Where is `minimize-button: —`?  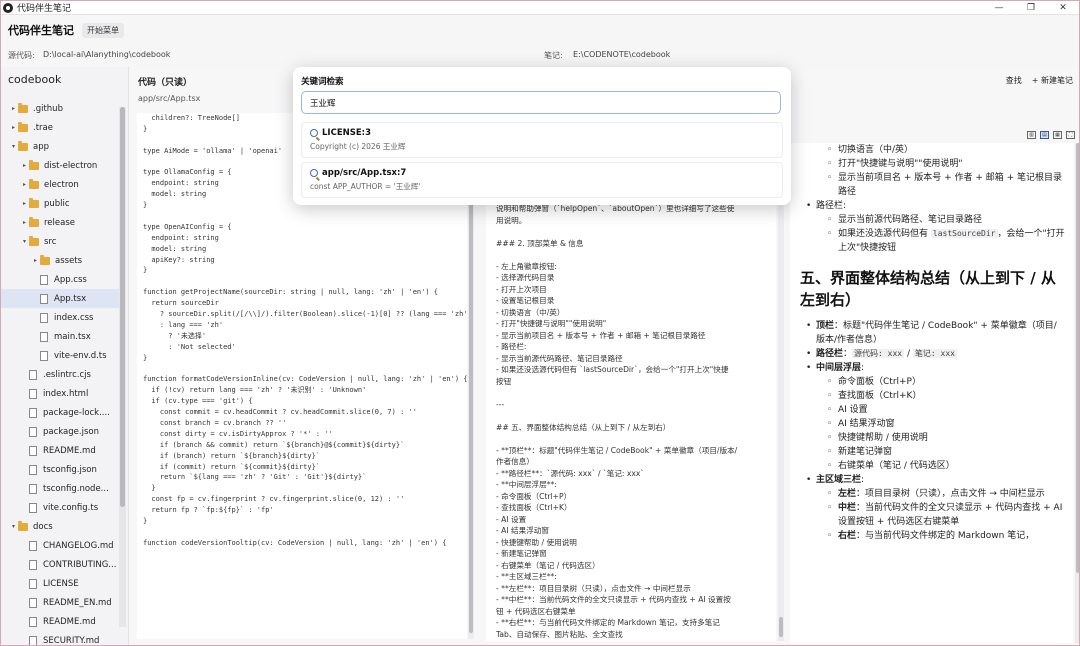
minimize-button: — is located at coordinates (999, 8).